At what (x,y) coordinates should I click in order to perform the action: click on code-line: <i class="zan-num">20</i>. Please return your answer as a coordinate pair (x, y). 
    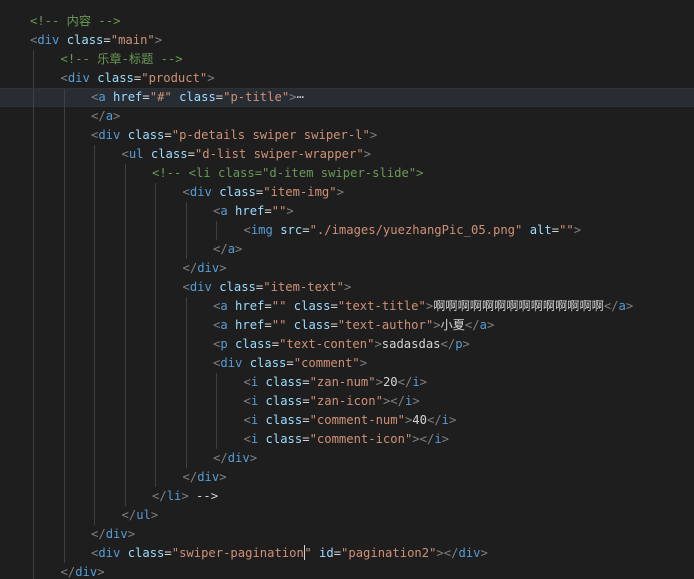
    Looking at the image, I should click on (347, 382).